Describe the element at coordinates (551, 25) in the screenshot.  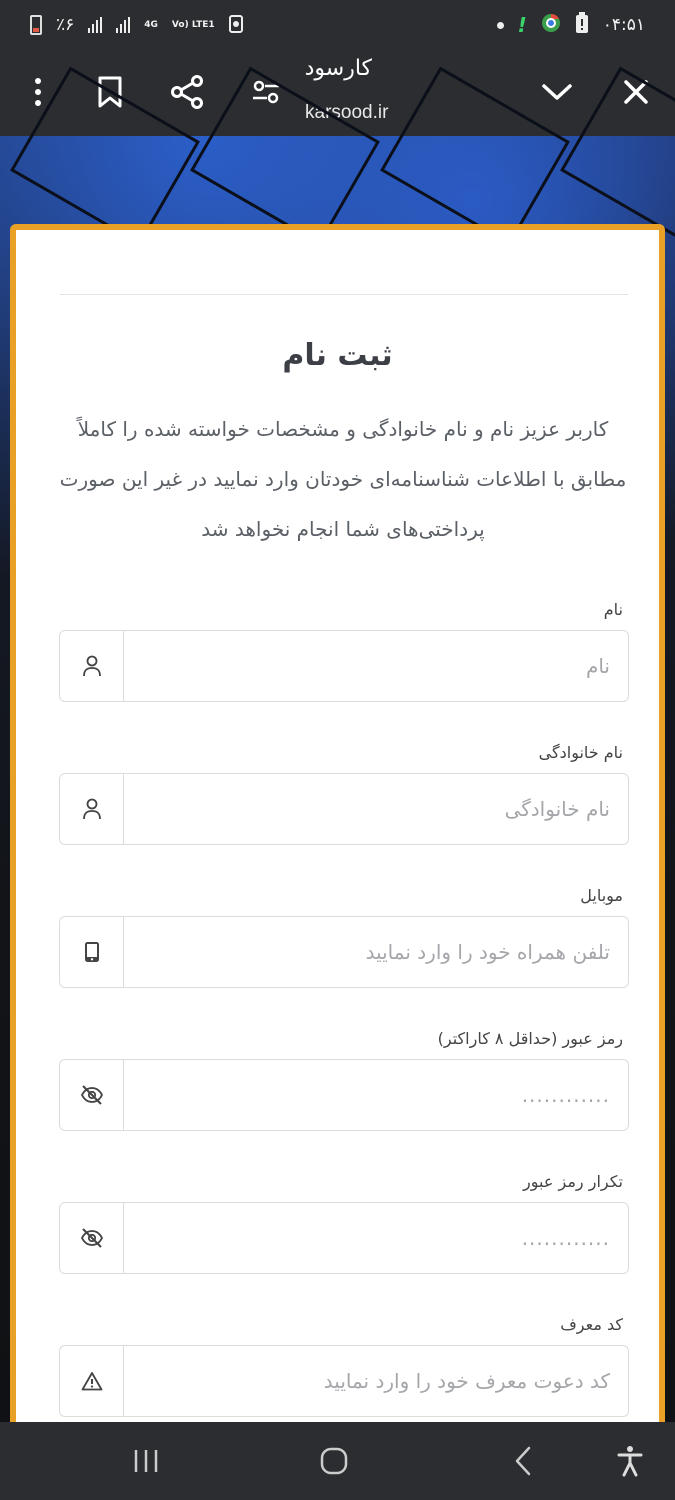
I see `chrome-icon` at that location.